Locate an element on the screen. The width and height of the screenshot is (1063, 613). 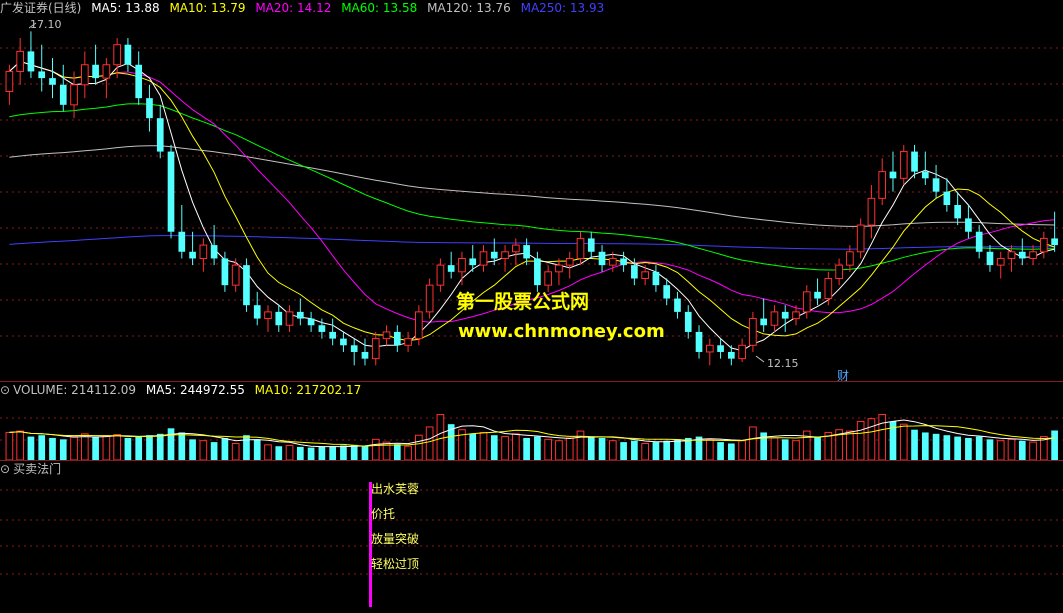
indicator-panel-header: ⊙ 买卖法门 is located at coordinates (33, 469).